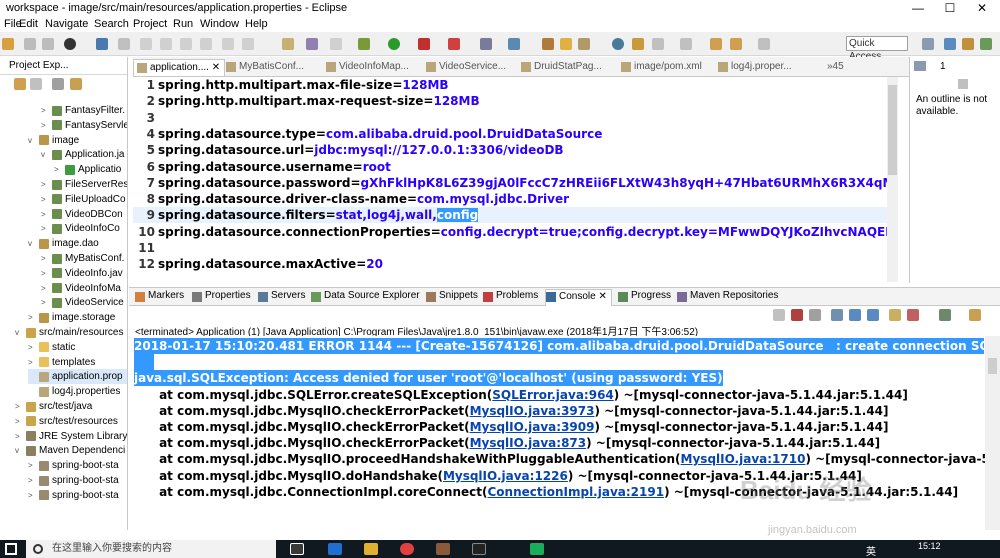 Image resolution: width=1000 pixels, height=558 pixels. I want to click on outline-menu-icon, so click(963, 84).